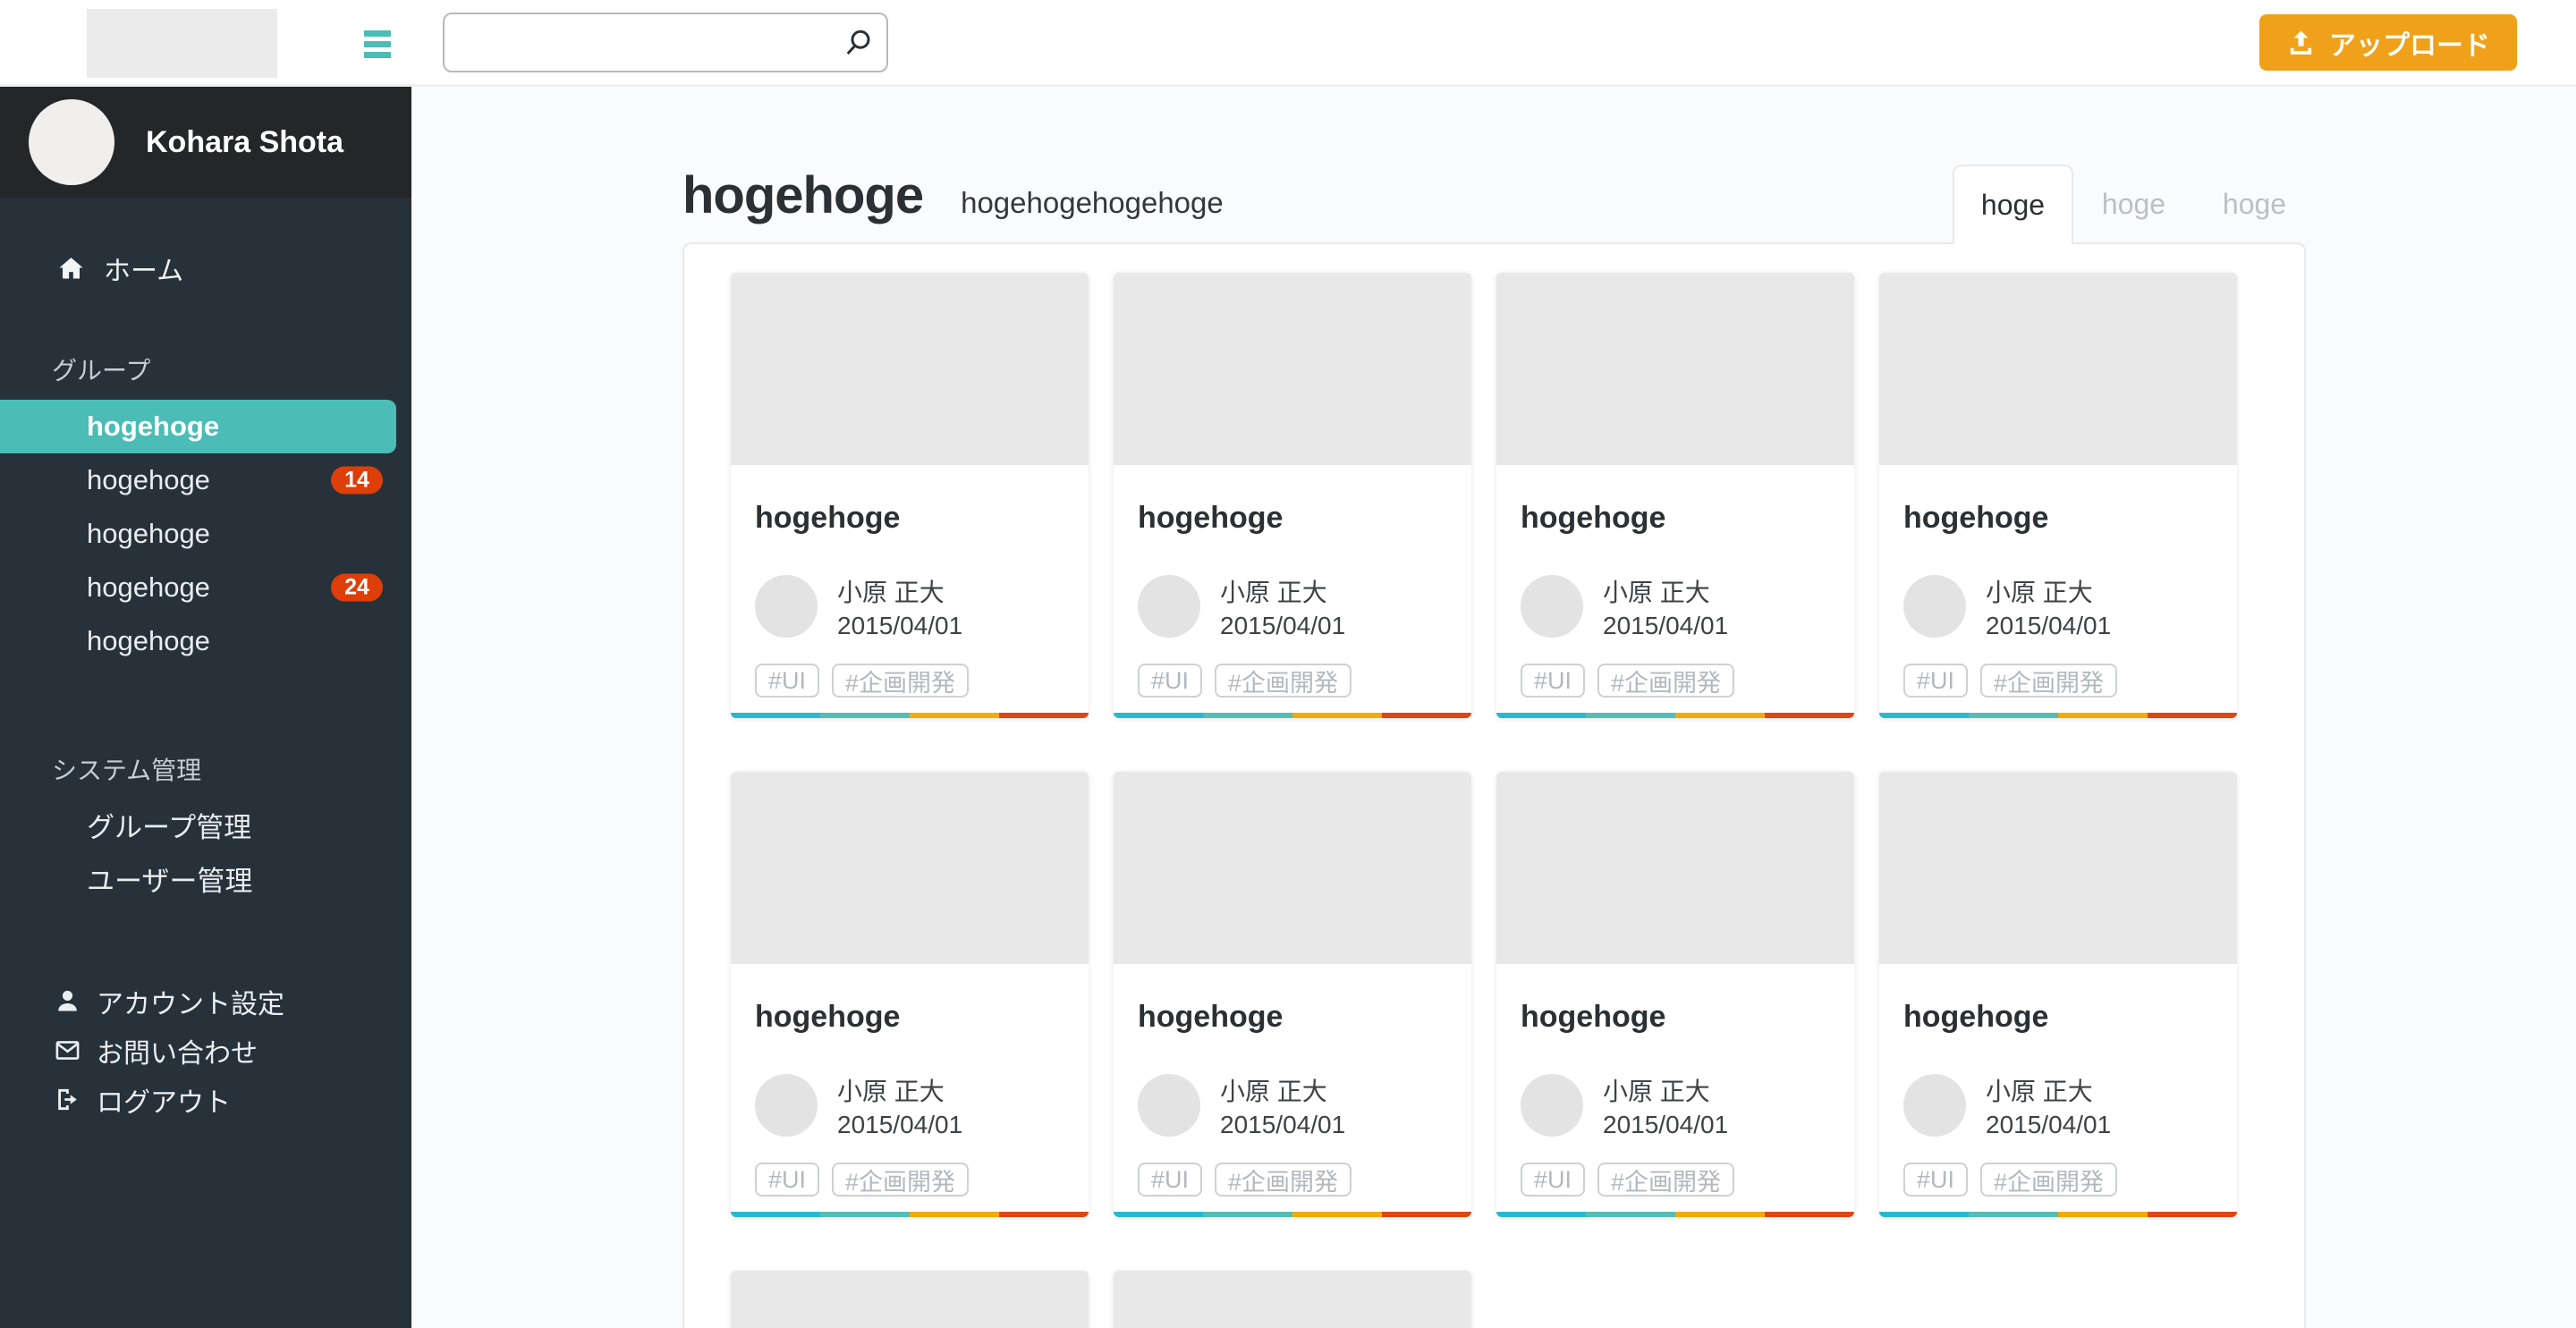  I want to click on sidebar-item-group: hogehoge 14, so click(205, 480).